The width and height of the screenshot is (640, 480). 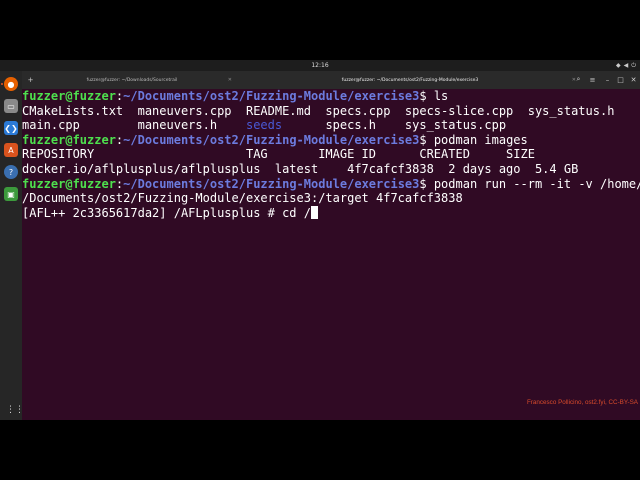 What do you see at coordinates (633, 65) in the screenshot?
I see `power-icon: ⏻` at bounding box center [633, 65].